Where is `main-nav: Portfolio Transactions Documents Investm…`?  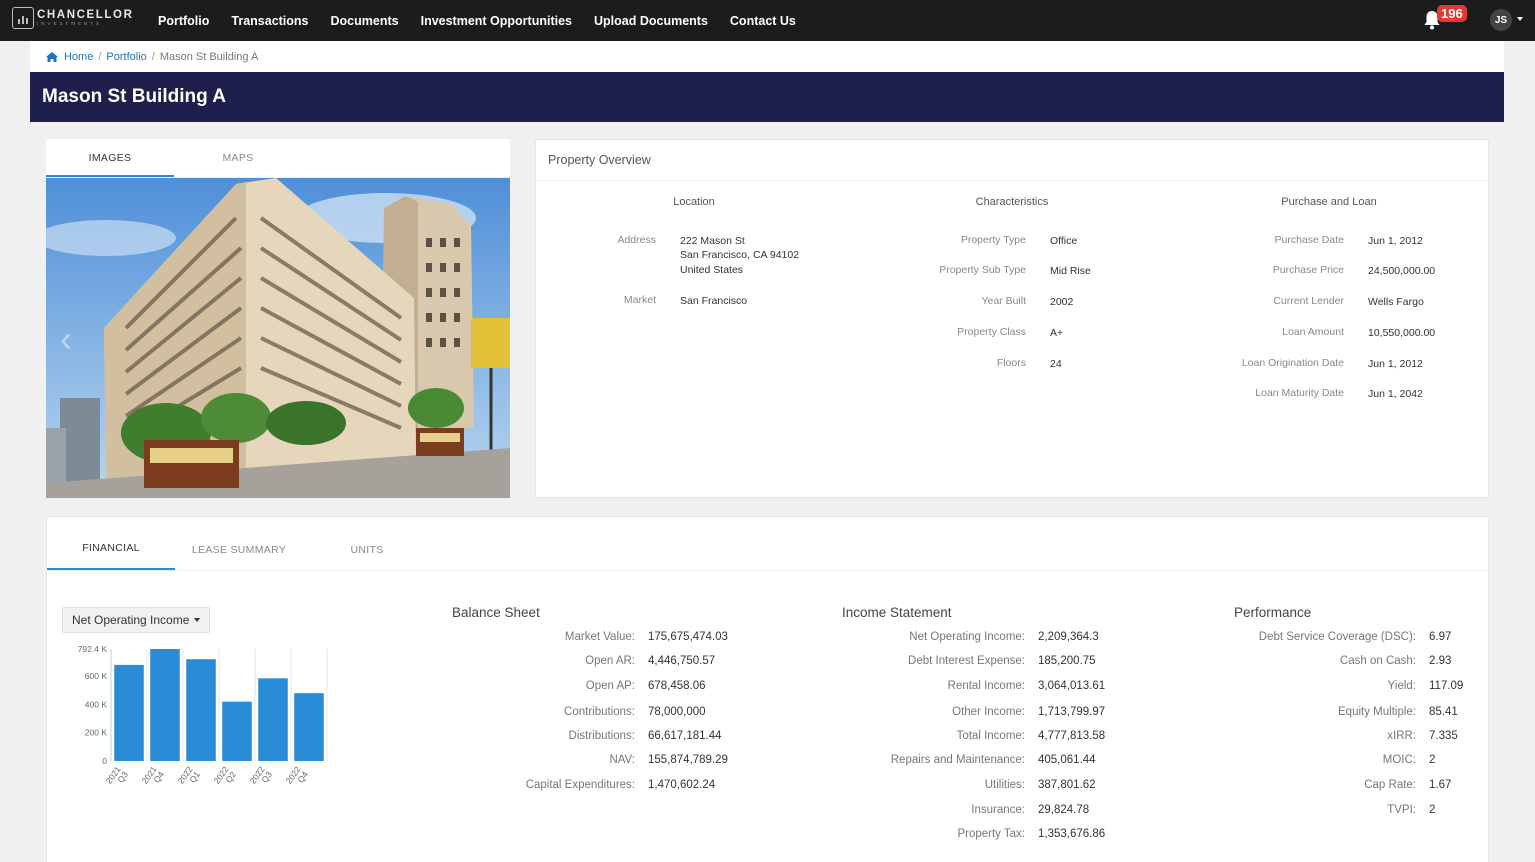
main-nav: Portfolio Transactions Documents Investm… is located at coordinates (477, 20).